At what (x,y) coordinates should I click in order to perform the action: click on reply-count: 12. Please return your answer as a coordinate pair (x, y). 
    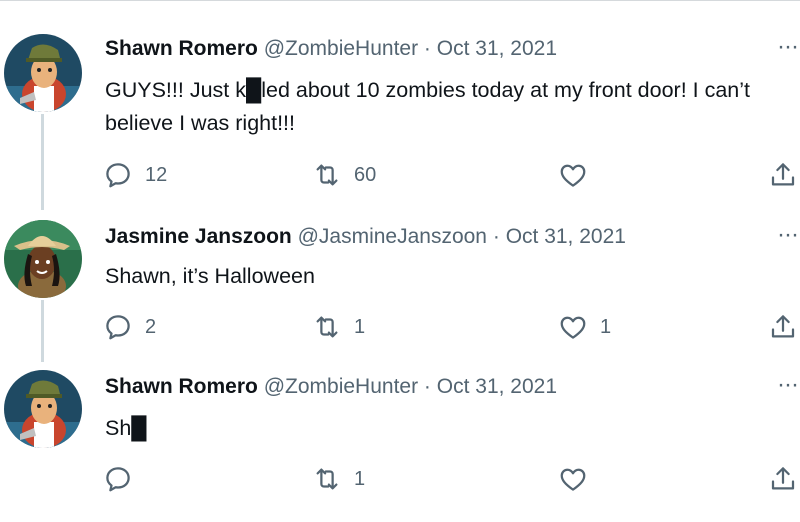
    Looking at the image, I should click on (156, 174).